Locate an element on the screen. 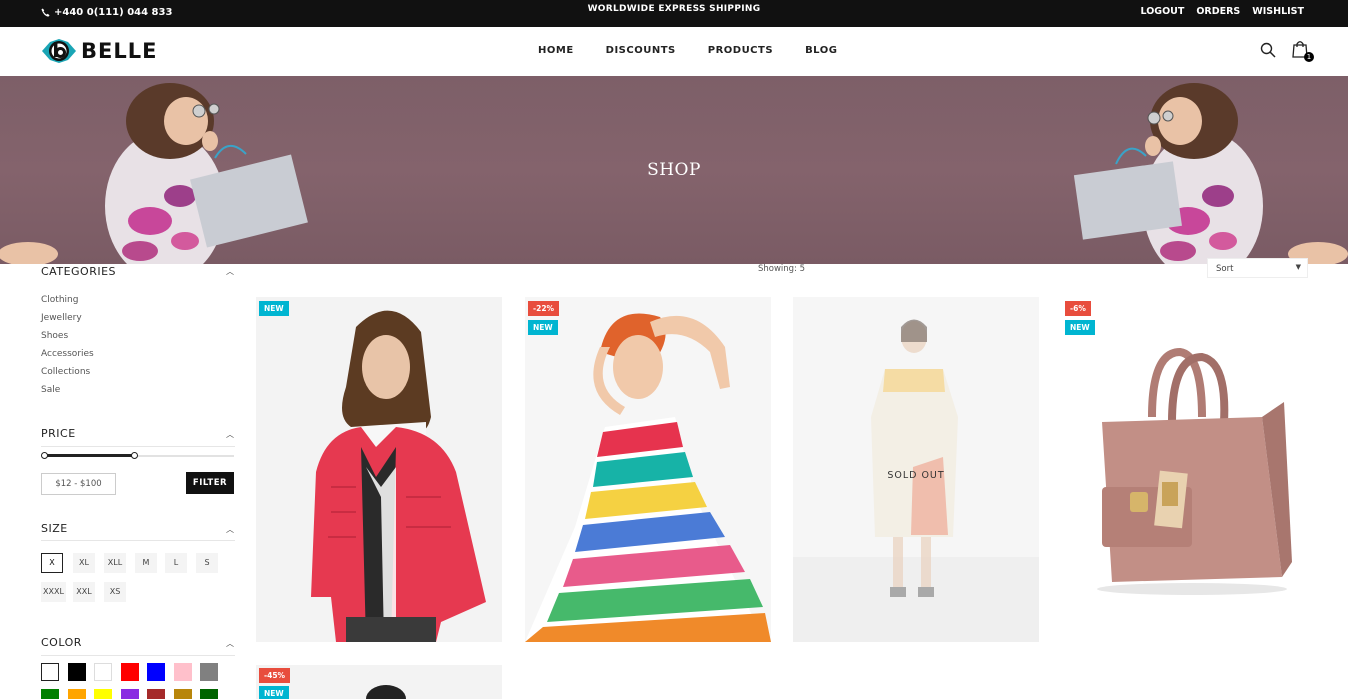 The height and width of the screenshot is (699, 1348). nav-home: HOME is located at coordinates (556, 50).